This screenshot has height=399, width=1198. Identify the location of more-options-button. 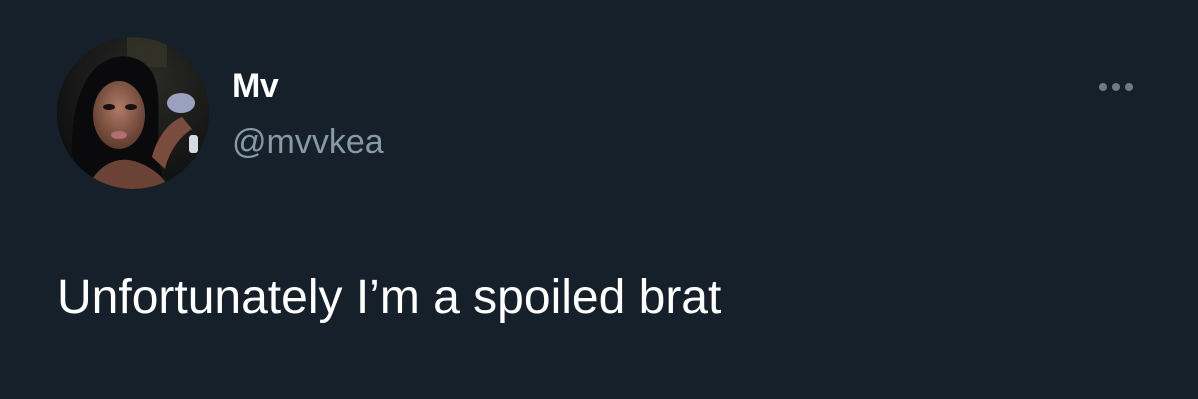
(1116, 87).